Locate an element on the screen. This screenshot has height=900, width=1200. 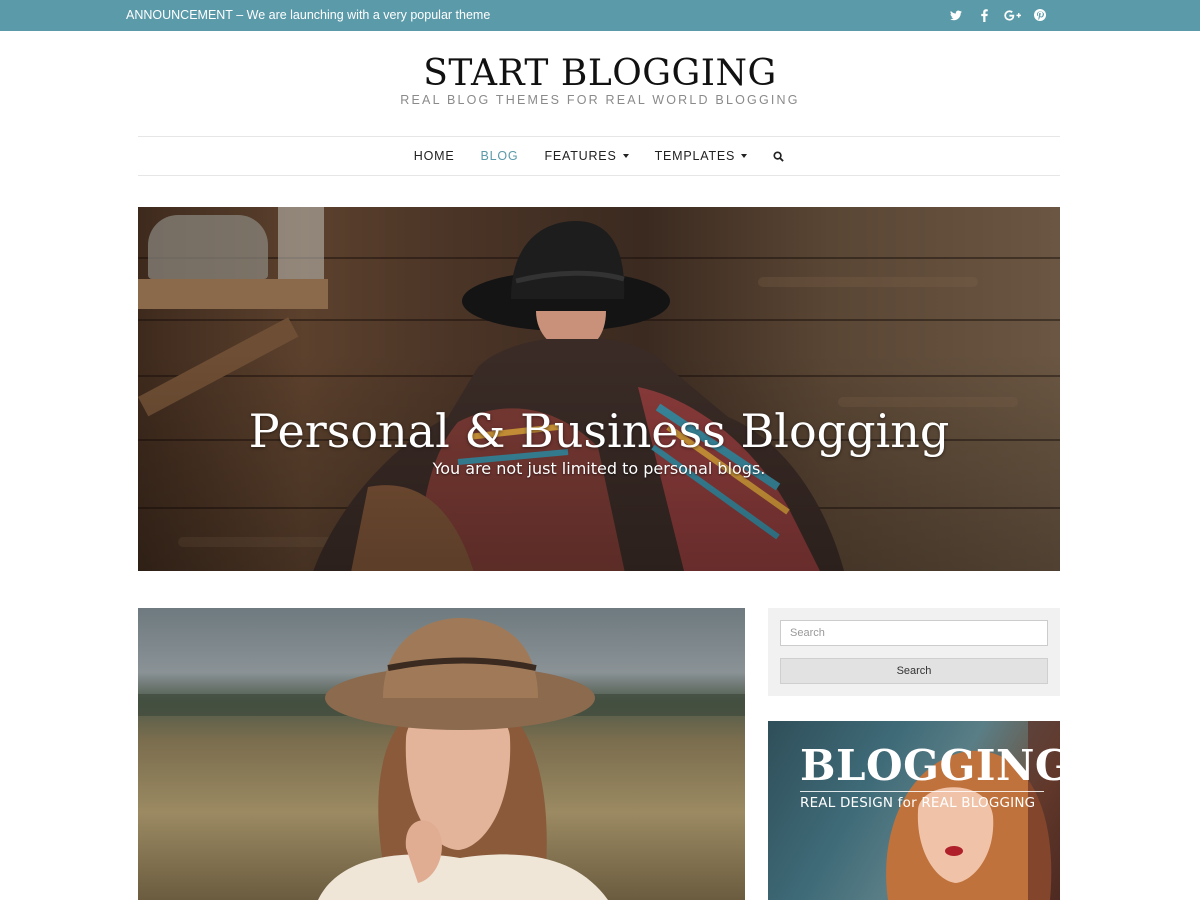
twitter-icon is located at coordinates (956, 15).